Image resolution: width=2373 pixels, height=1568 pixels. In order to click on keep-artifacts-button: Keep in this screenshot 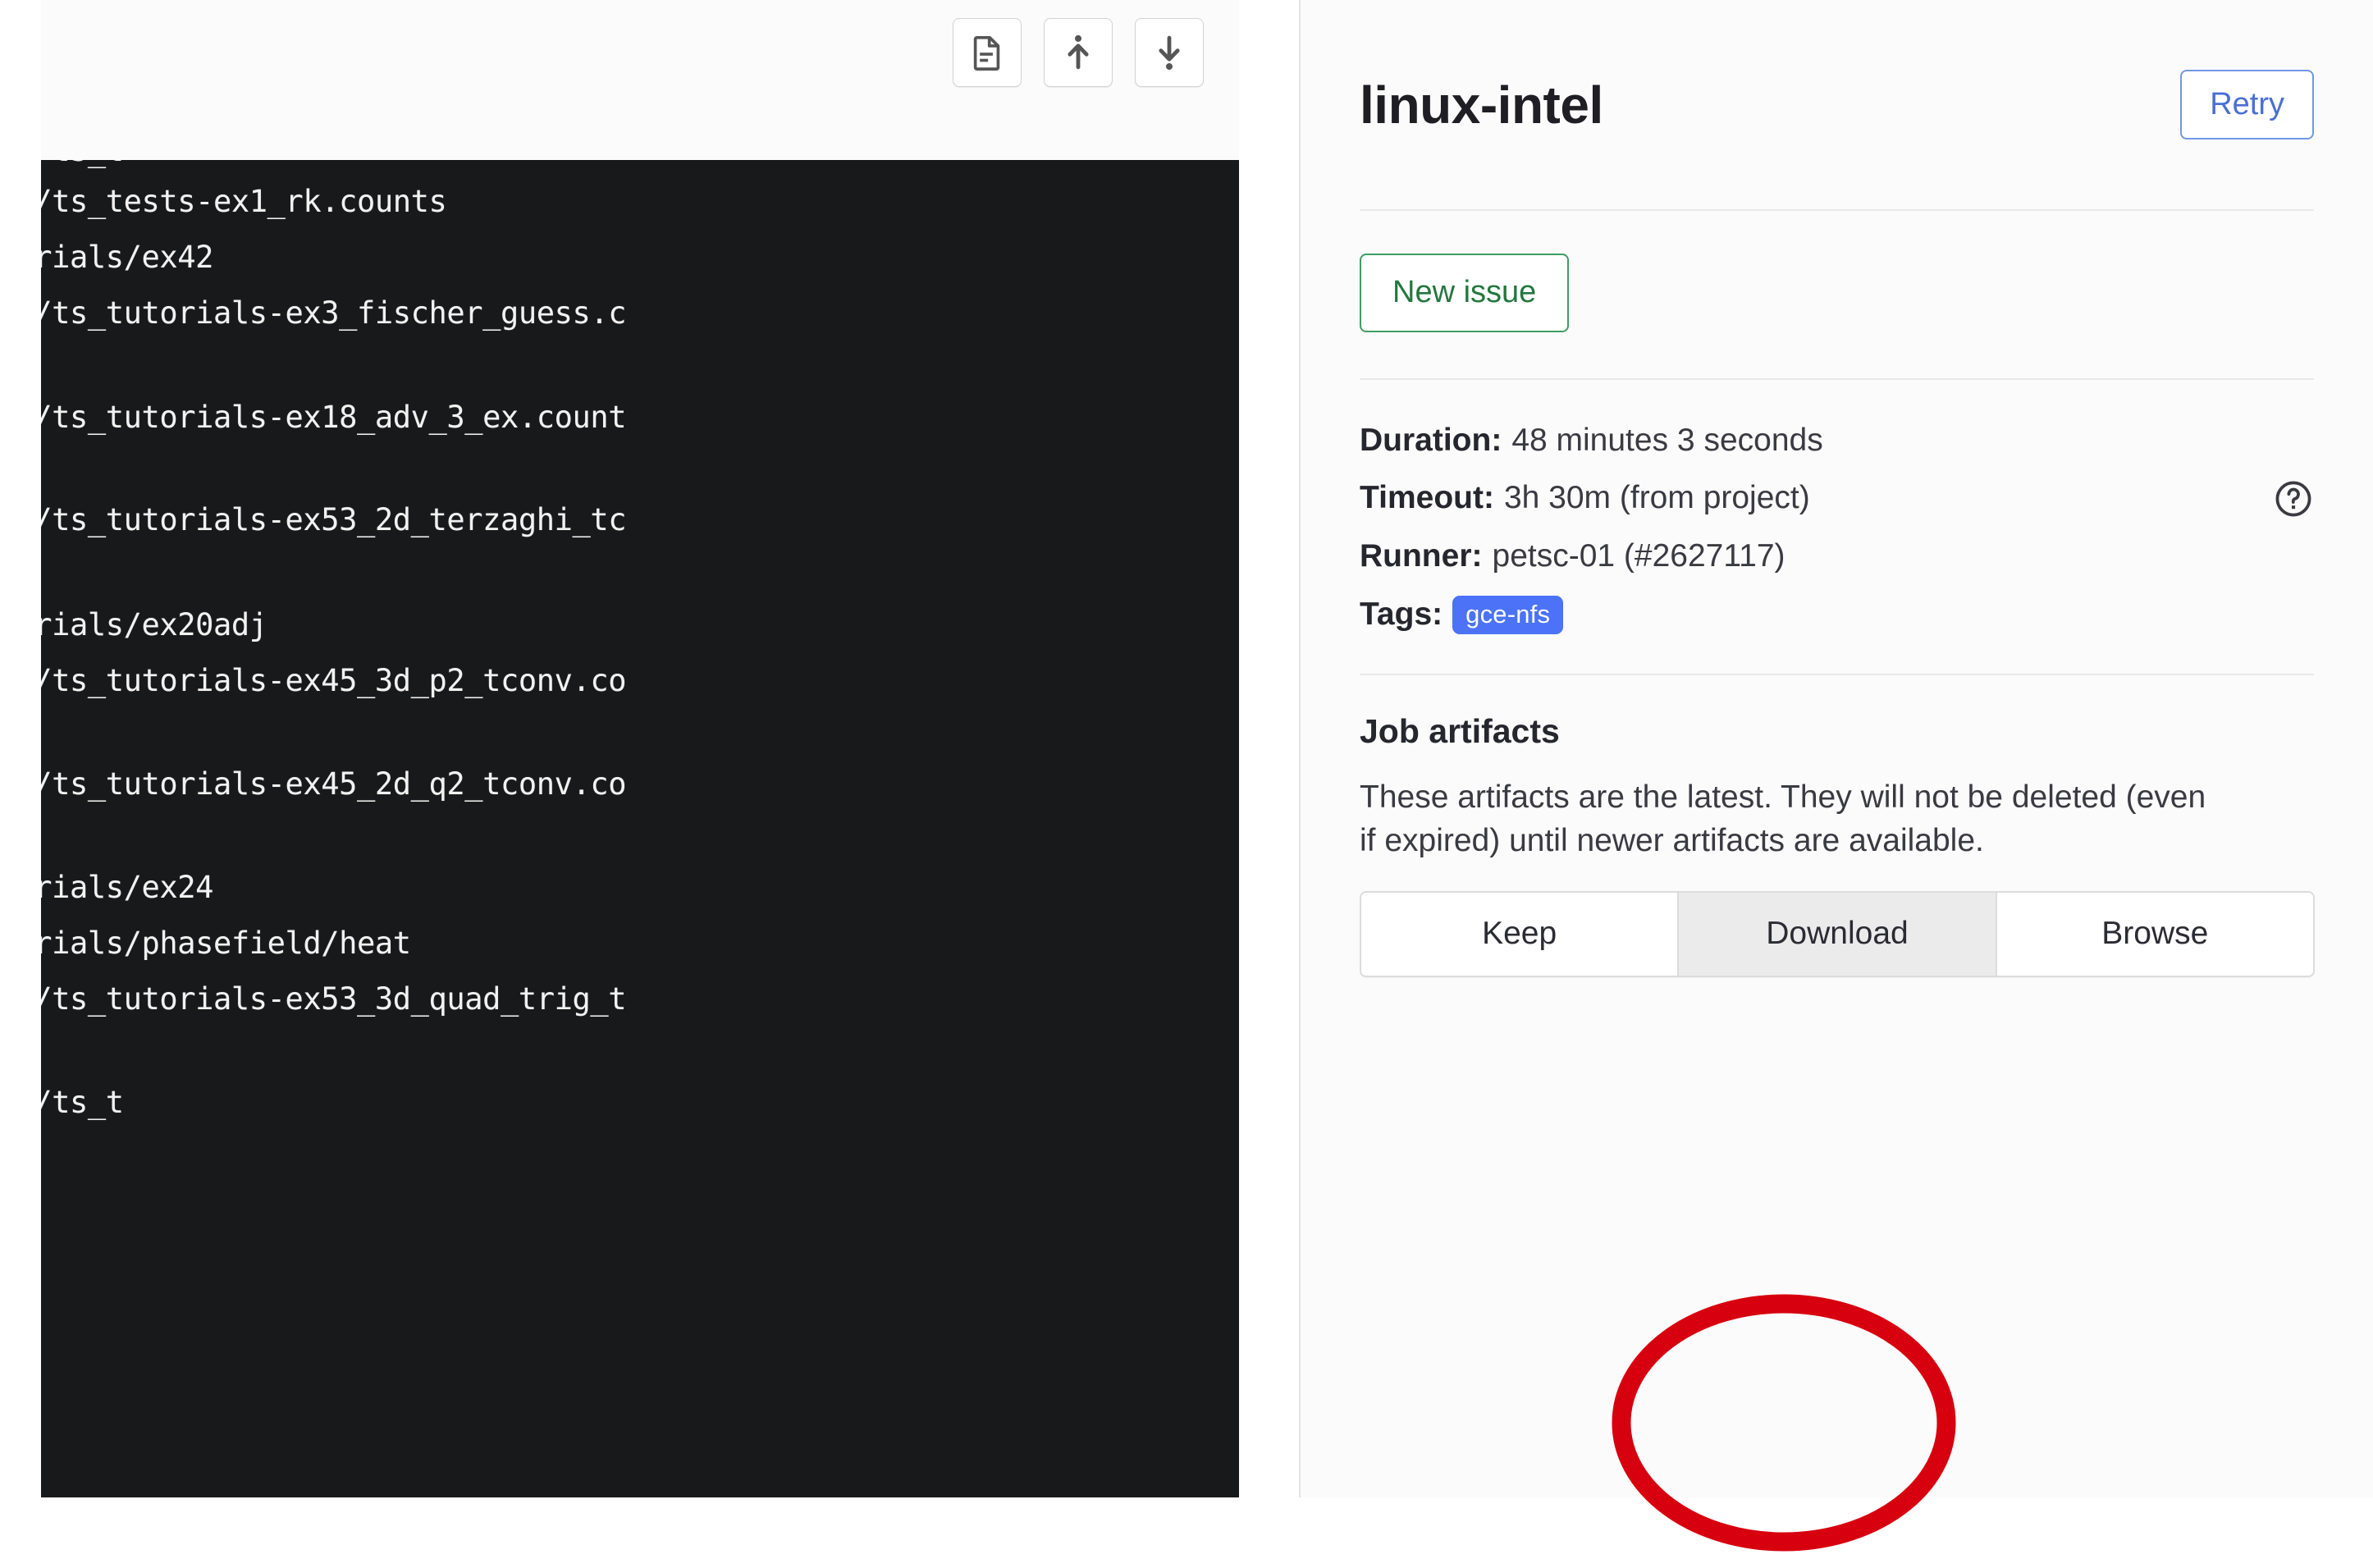, I will do `click(1520, 934)`.